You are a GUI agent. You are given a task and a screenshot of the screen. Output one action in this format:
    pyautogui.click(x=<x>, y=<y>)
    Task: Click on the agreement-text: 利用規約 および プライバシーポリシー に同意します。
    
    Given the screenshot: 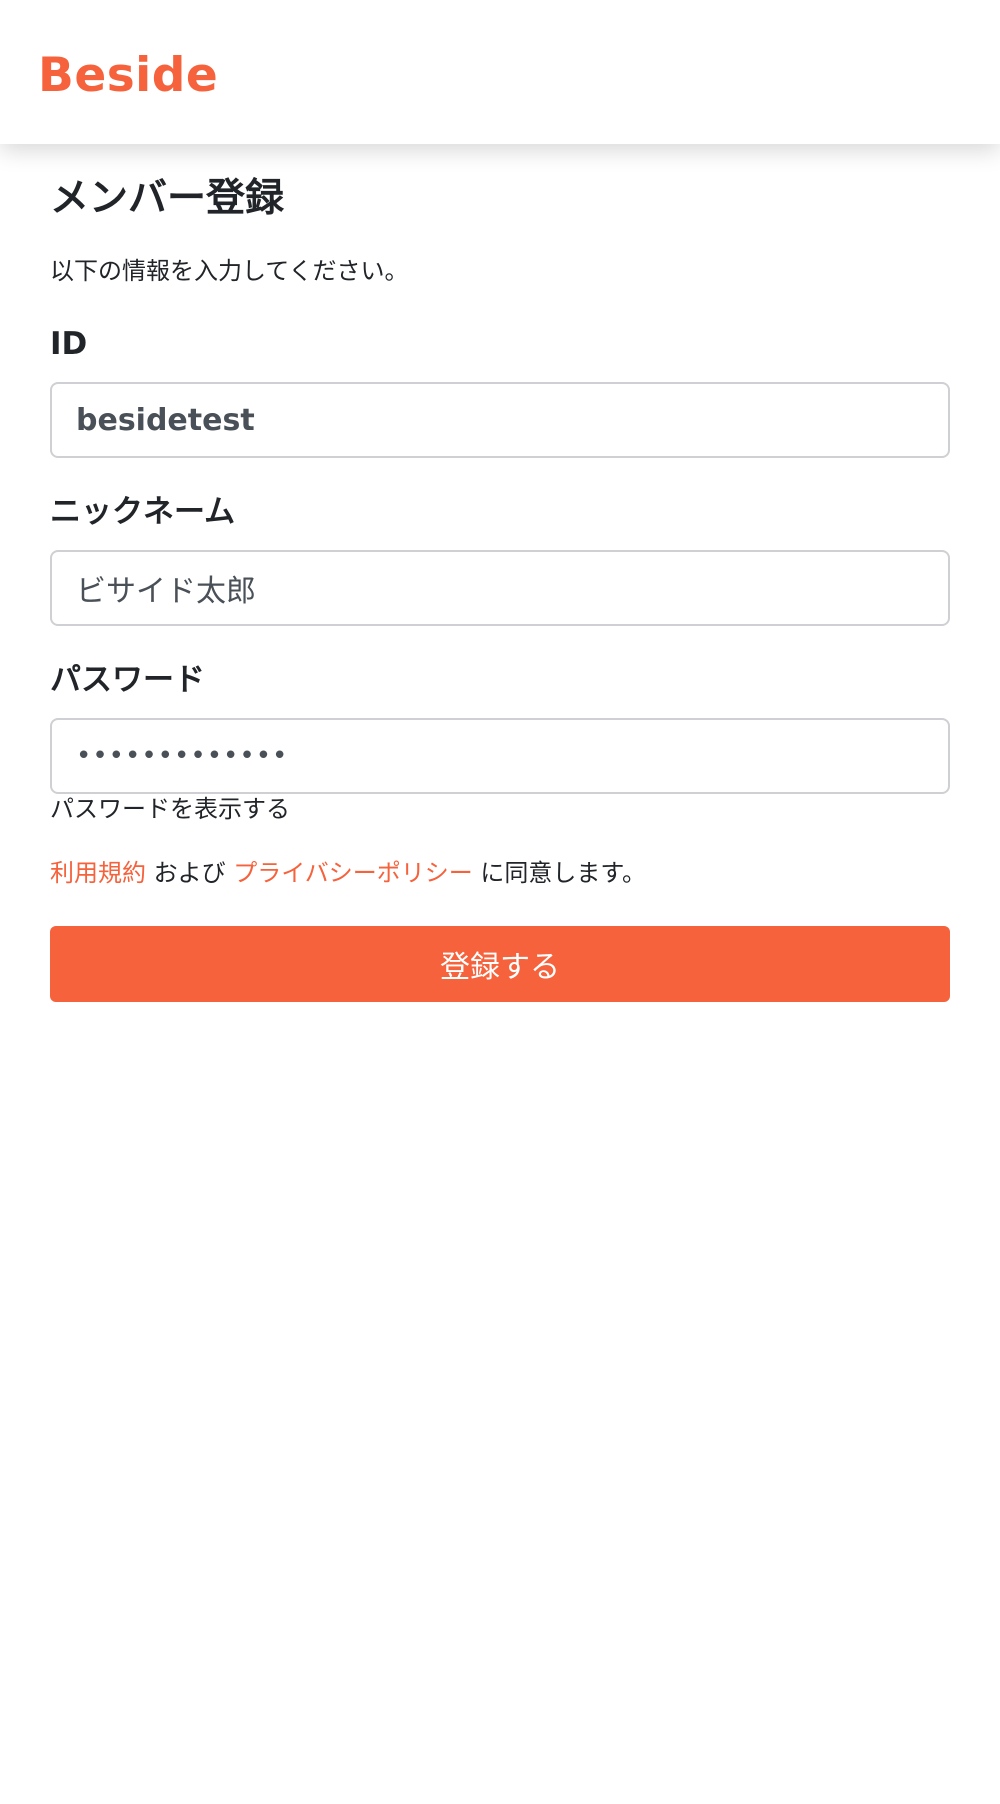 What is the action you would take?
    pyautogui.click(x=348, y=873)
    